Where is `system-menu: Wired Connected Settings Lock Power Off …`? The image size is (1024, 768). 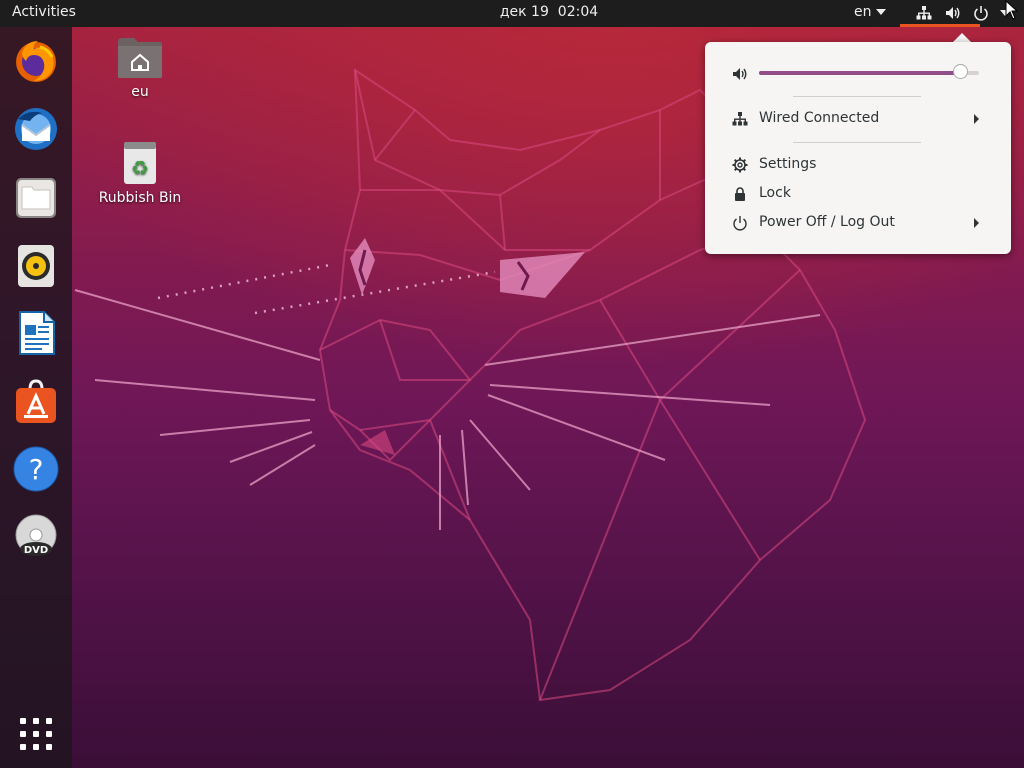 system-menu: Wired Connected Settings Lock Power Off … is located at coordinates (858, 148).